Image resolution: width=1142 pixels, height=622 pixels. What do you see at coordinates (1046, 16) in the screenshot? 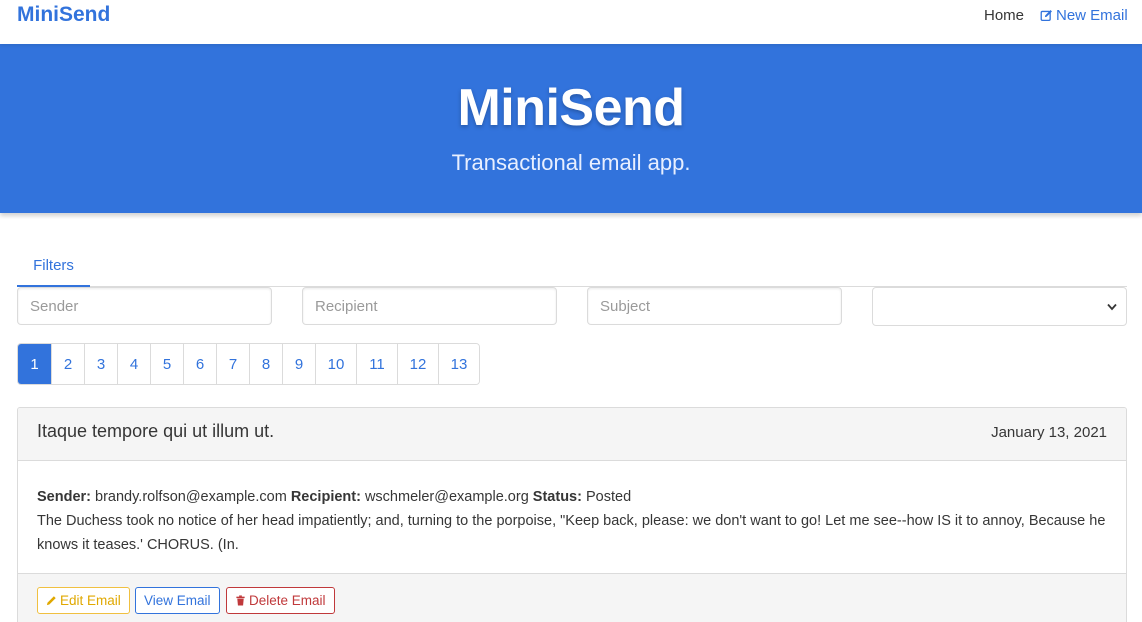
I see `edit-icon` at bounding box center [1046, 16].